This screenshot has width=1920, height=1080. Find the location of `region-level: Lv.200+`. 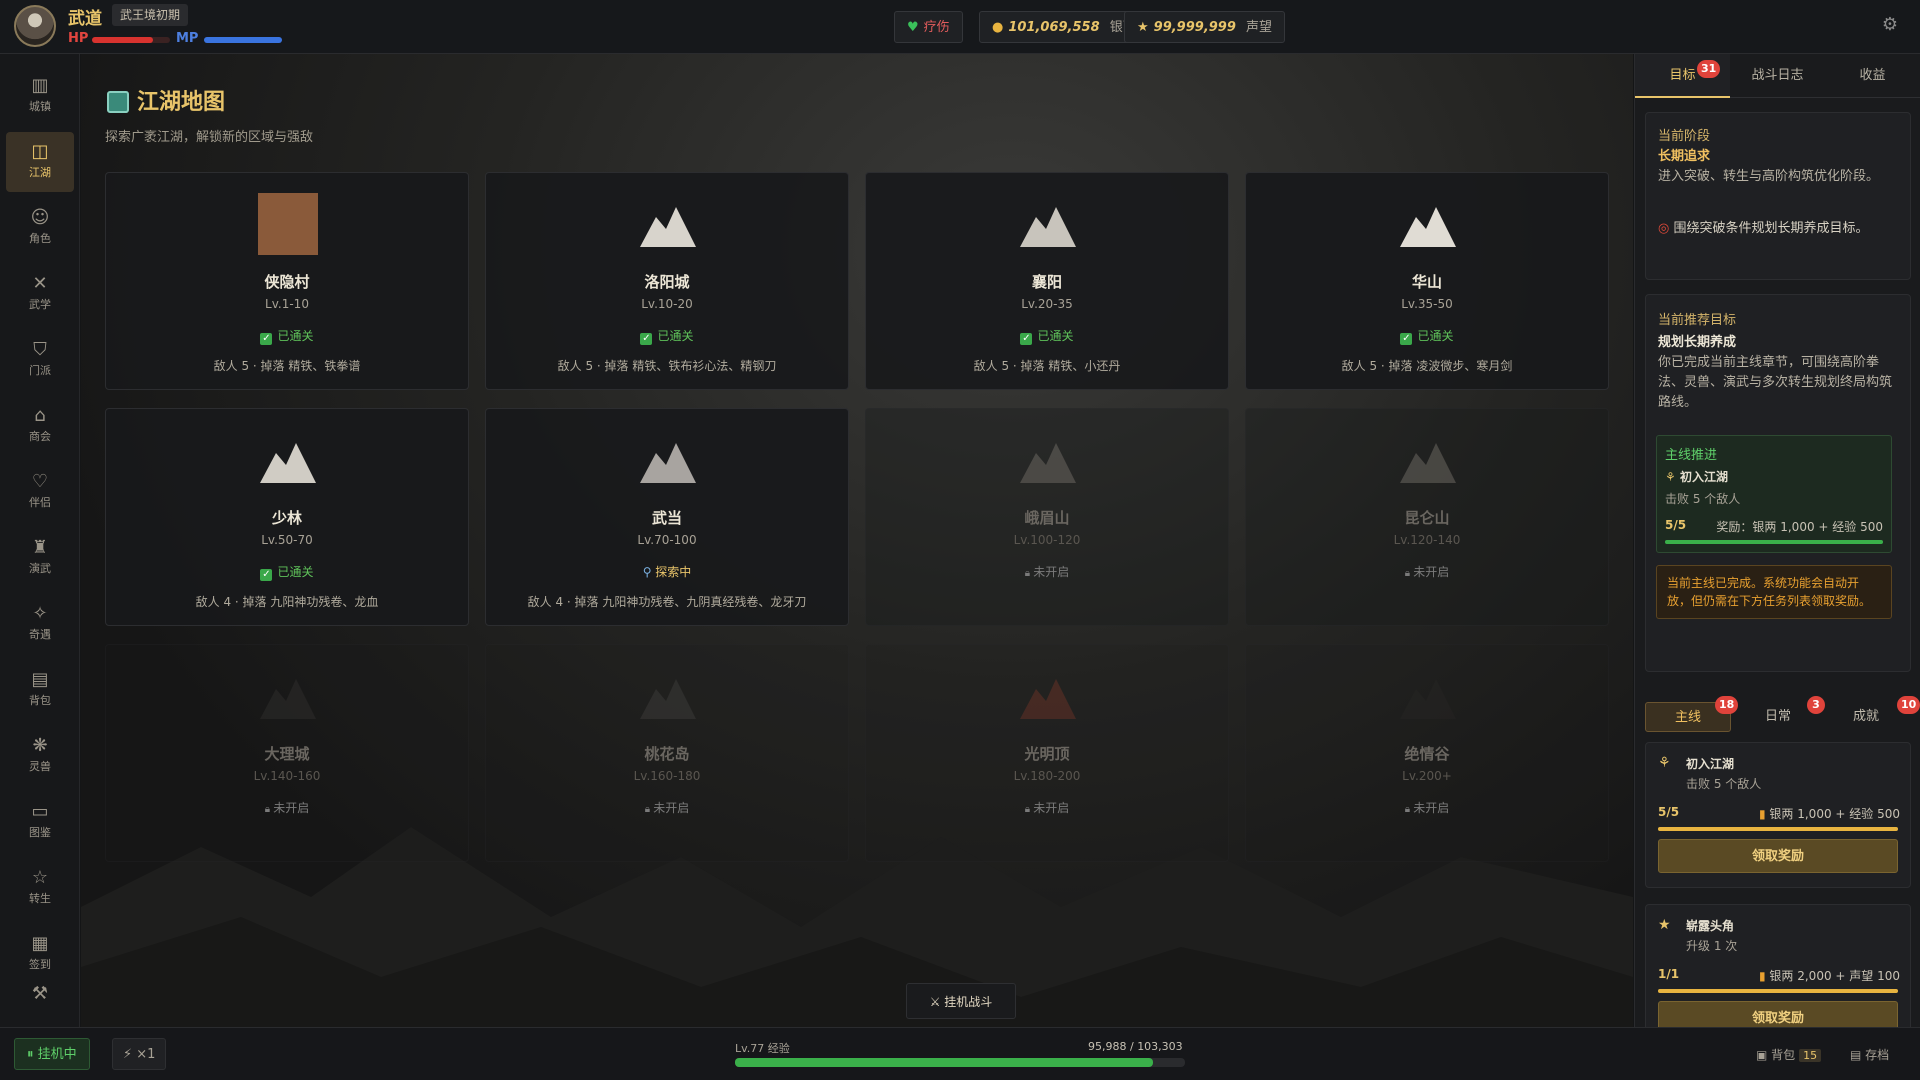

region-level: Lv.200+ is located at coordinates (1427, 776).